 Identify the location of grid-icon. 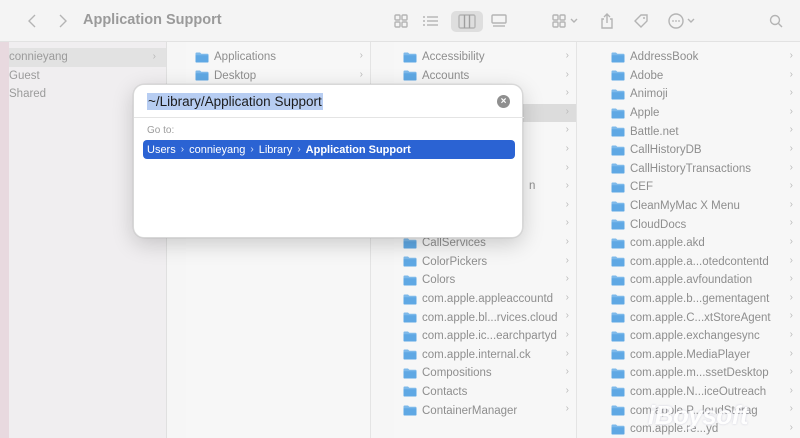
(401, 21).